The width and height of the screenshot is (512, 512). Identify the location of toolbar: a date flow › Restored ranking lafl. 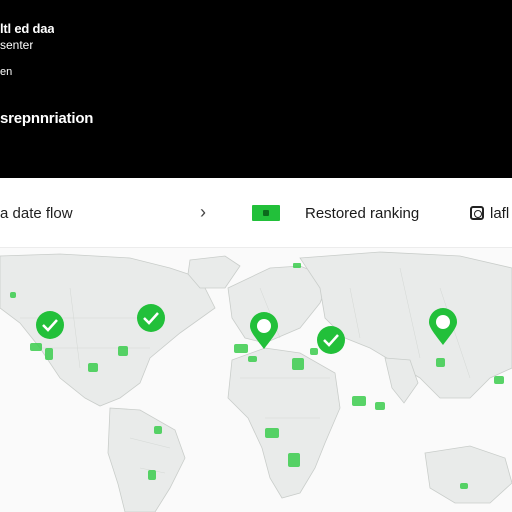
(256, 213).